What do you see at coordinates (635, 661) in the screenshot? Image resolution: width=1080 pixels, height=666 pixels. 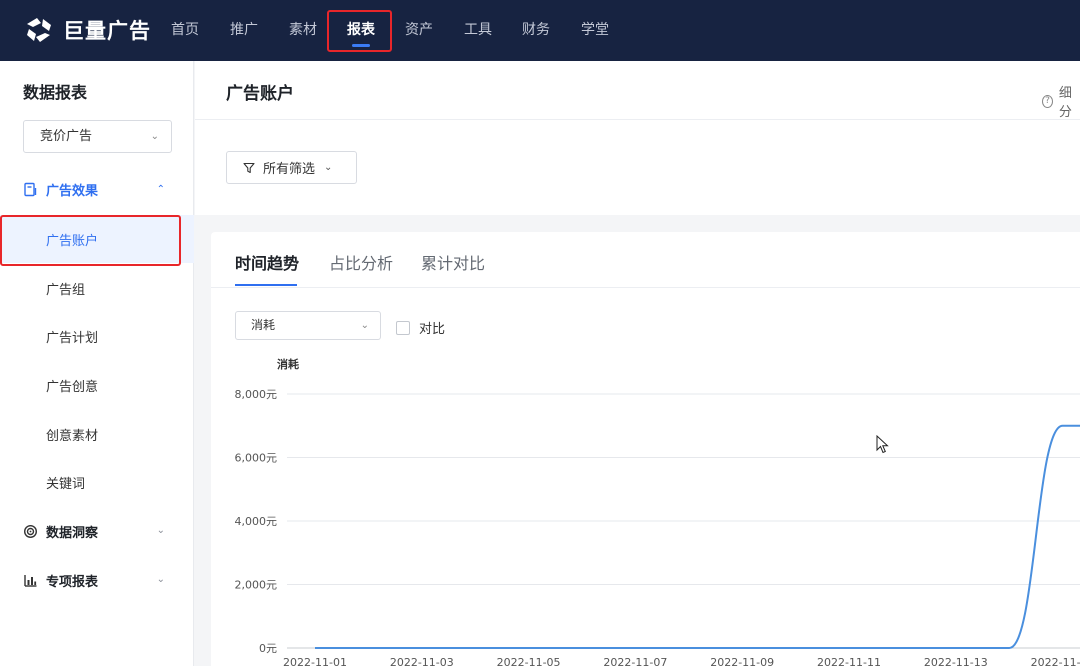 I see `x-tick-label: 2022-11-07` at bounding box center [635, 661].